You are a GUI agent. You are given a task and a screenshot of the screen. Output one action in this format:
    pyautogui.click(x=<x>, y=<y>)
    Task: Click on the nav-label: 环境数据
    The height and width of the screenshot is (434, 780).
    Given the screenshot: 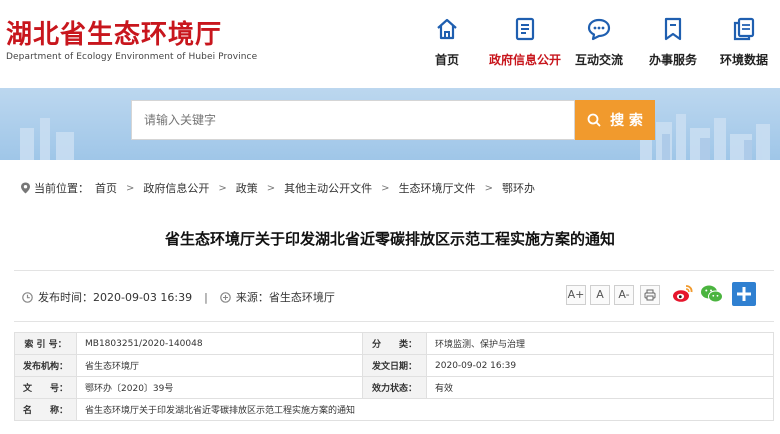 What is the action you would take?
    pyautogui.click(x=743, y=60)
    